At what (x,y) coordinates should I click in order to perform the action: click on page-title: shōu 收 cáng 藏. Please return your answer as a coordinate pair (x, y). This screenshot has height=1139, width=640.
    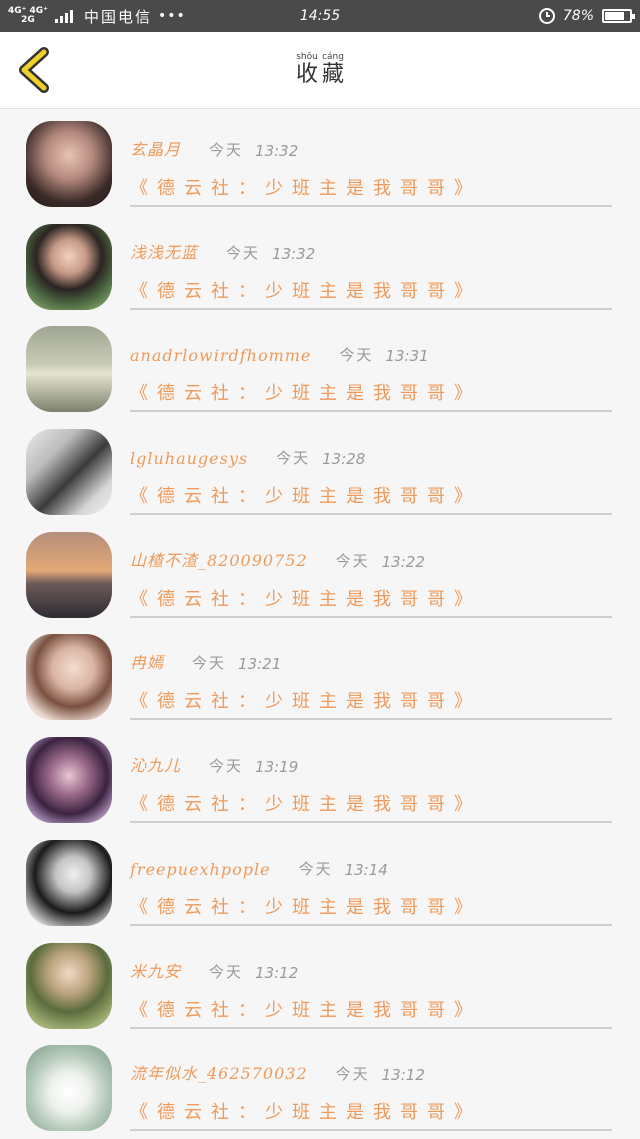
    Looking at the image, I should click on (320, 70).